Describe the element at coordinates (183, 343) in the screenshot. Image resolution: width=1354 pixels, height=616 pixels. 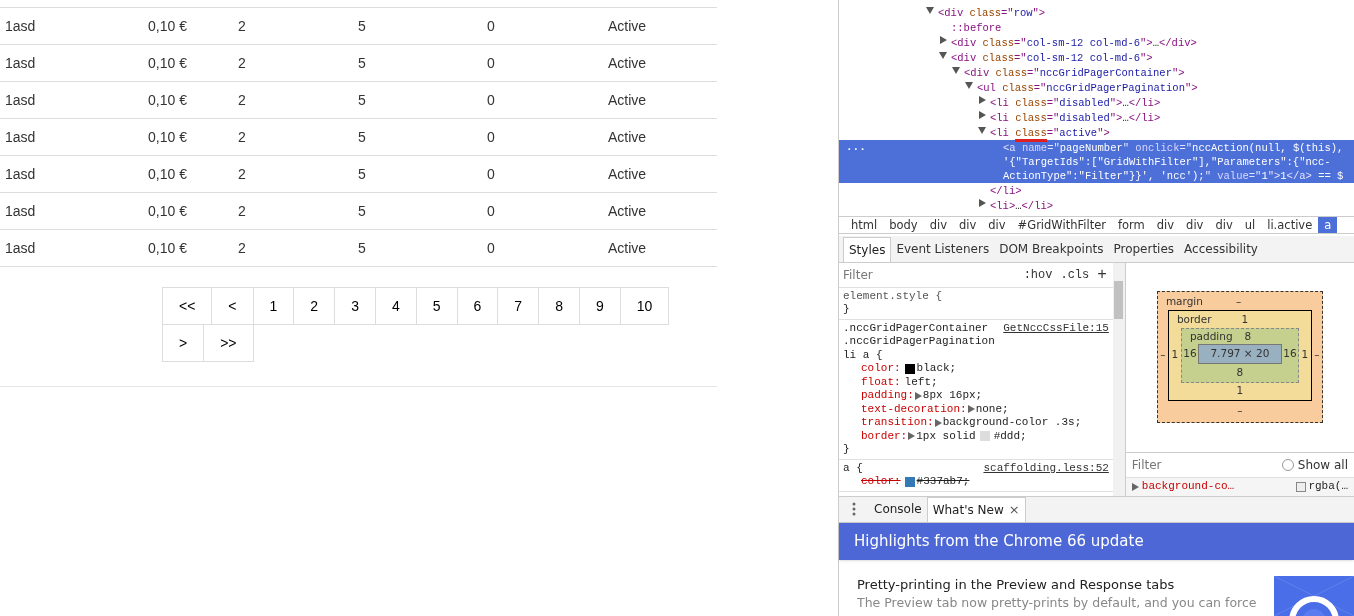
I see `page-button: >` at that location.